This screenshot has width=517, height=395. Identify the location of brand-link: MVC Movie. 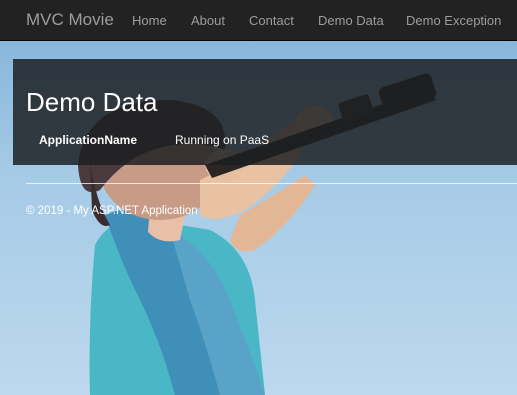
(70, 20).